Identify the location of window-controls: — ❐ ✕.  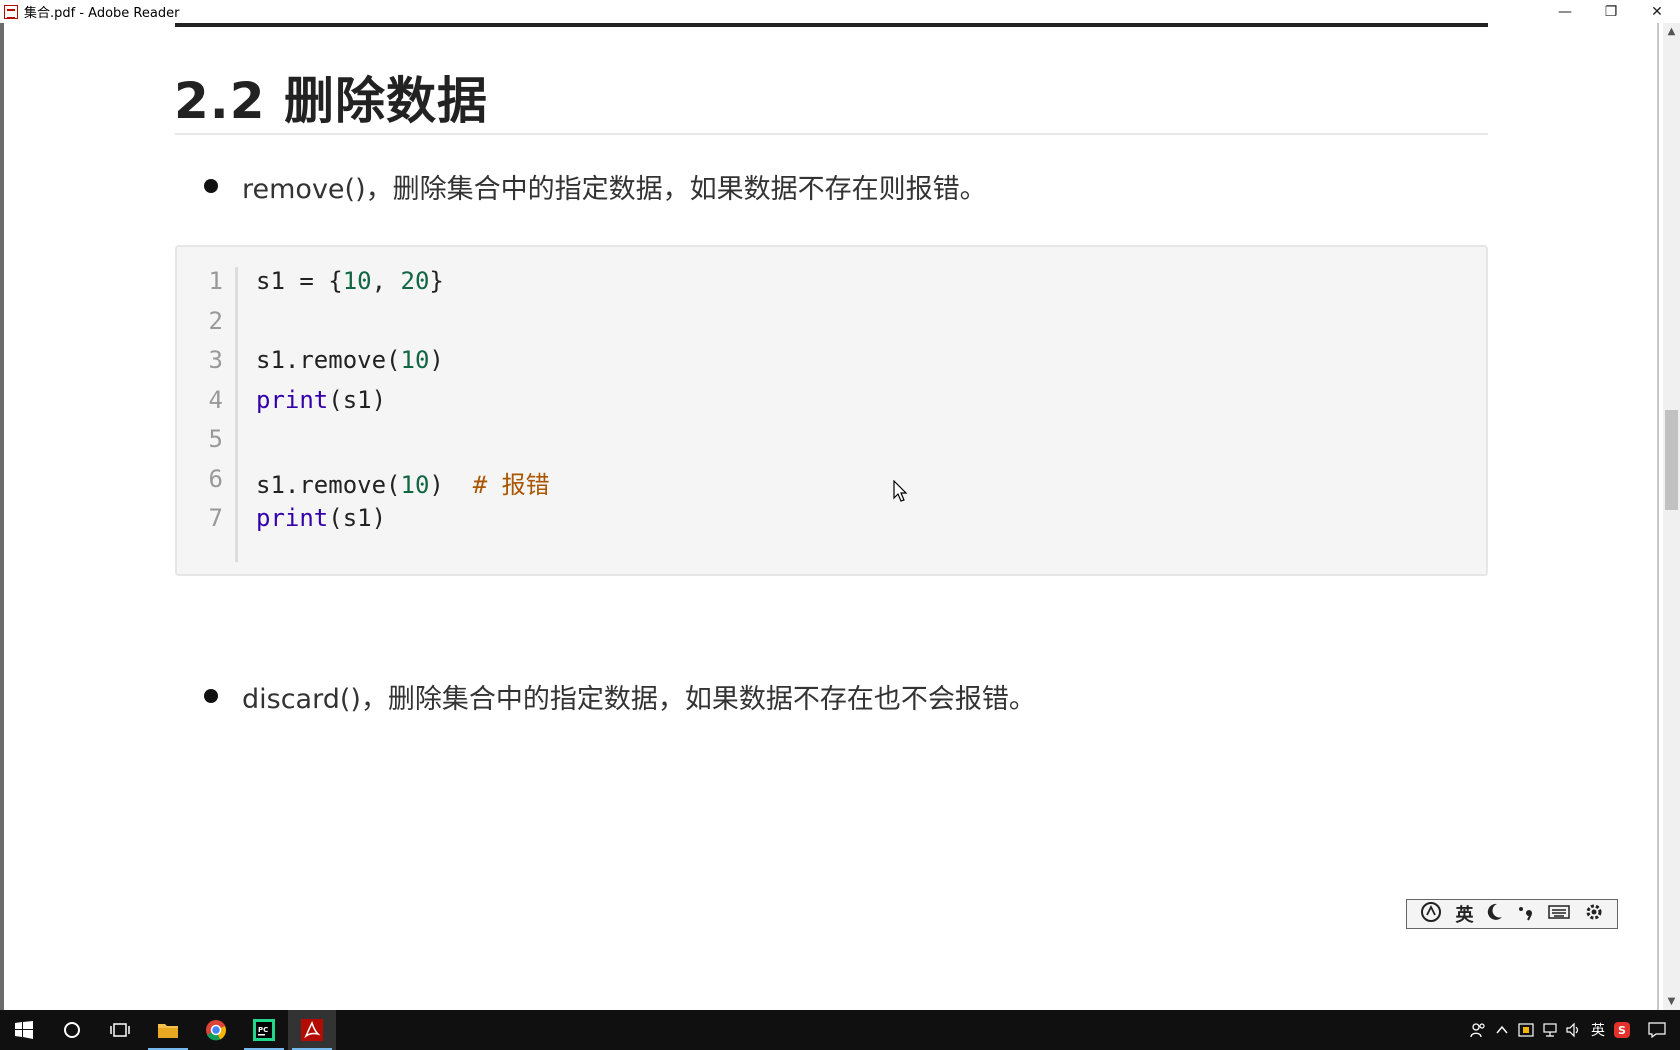
(1611, 11).